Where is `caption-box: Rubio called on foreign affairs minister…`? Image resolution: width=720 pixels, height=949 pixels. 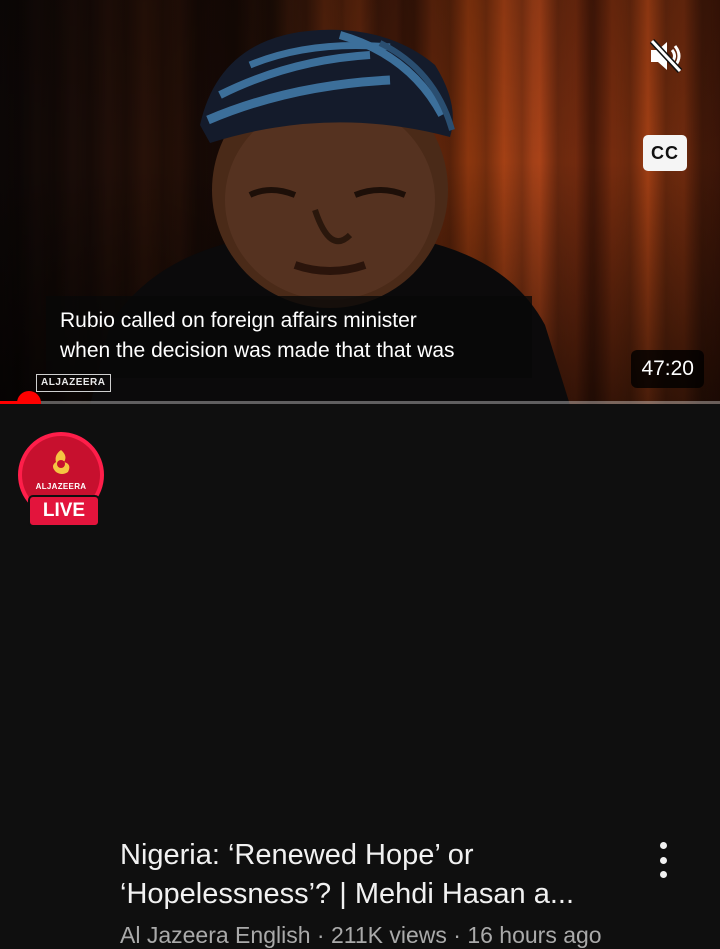 caption-box: Rubio called on foreign affairs minister… is located at coordinates (289, 337).